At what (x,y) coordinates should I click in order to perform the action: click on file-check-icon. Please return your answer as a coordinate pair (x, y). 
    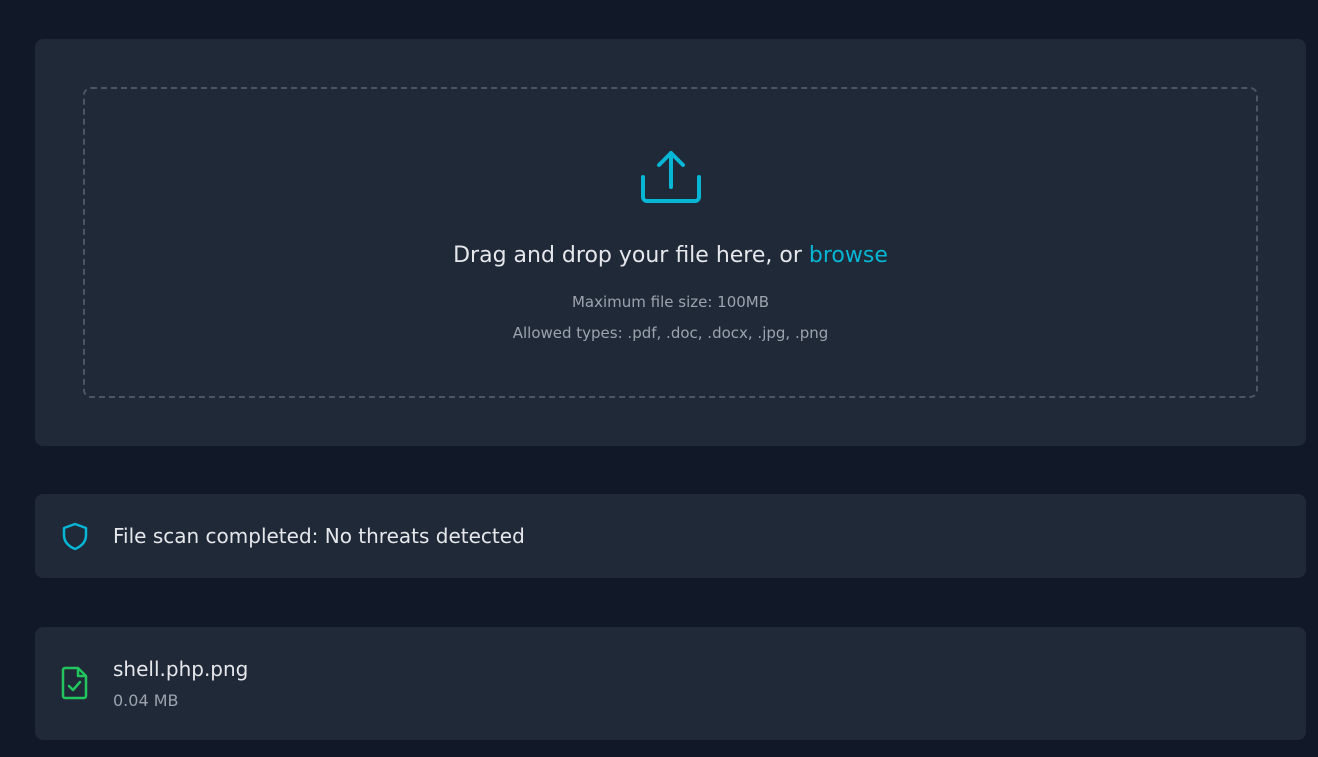
    Looking at the image, I should click on (74, 683).